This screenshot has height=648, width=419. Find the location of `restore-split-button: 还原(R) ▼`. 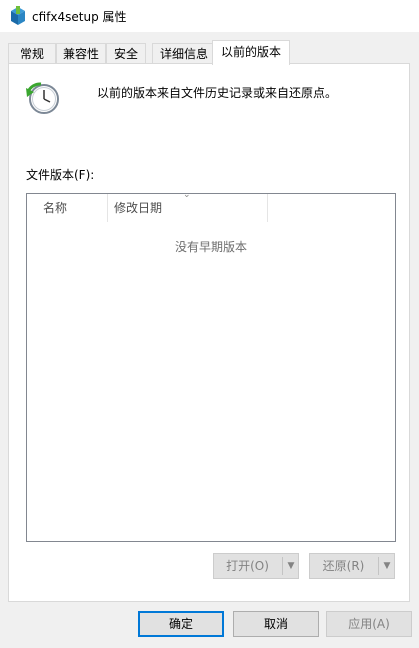

restore-split-button: 还原(R) ▼ is located at coordinates (352, 566).